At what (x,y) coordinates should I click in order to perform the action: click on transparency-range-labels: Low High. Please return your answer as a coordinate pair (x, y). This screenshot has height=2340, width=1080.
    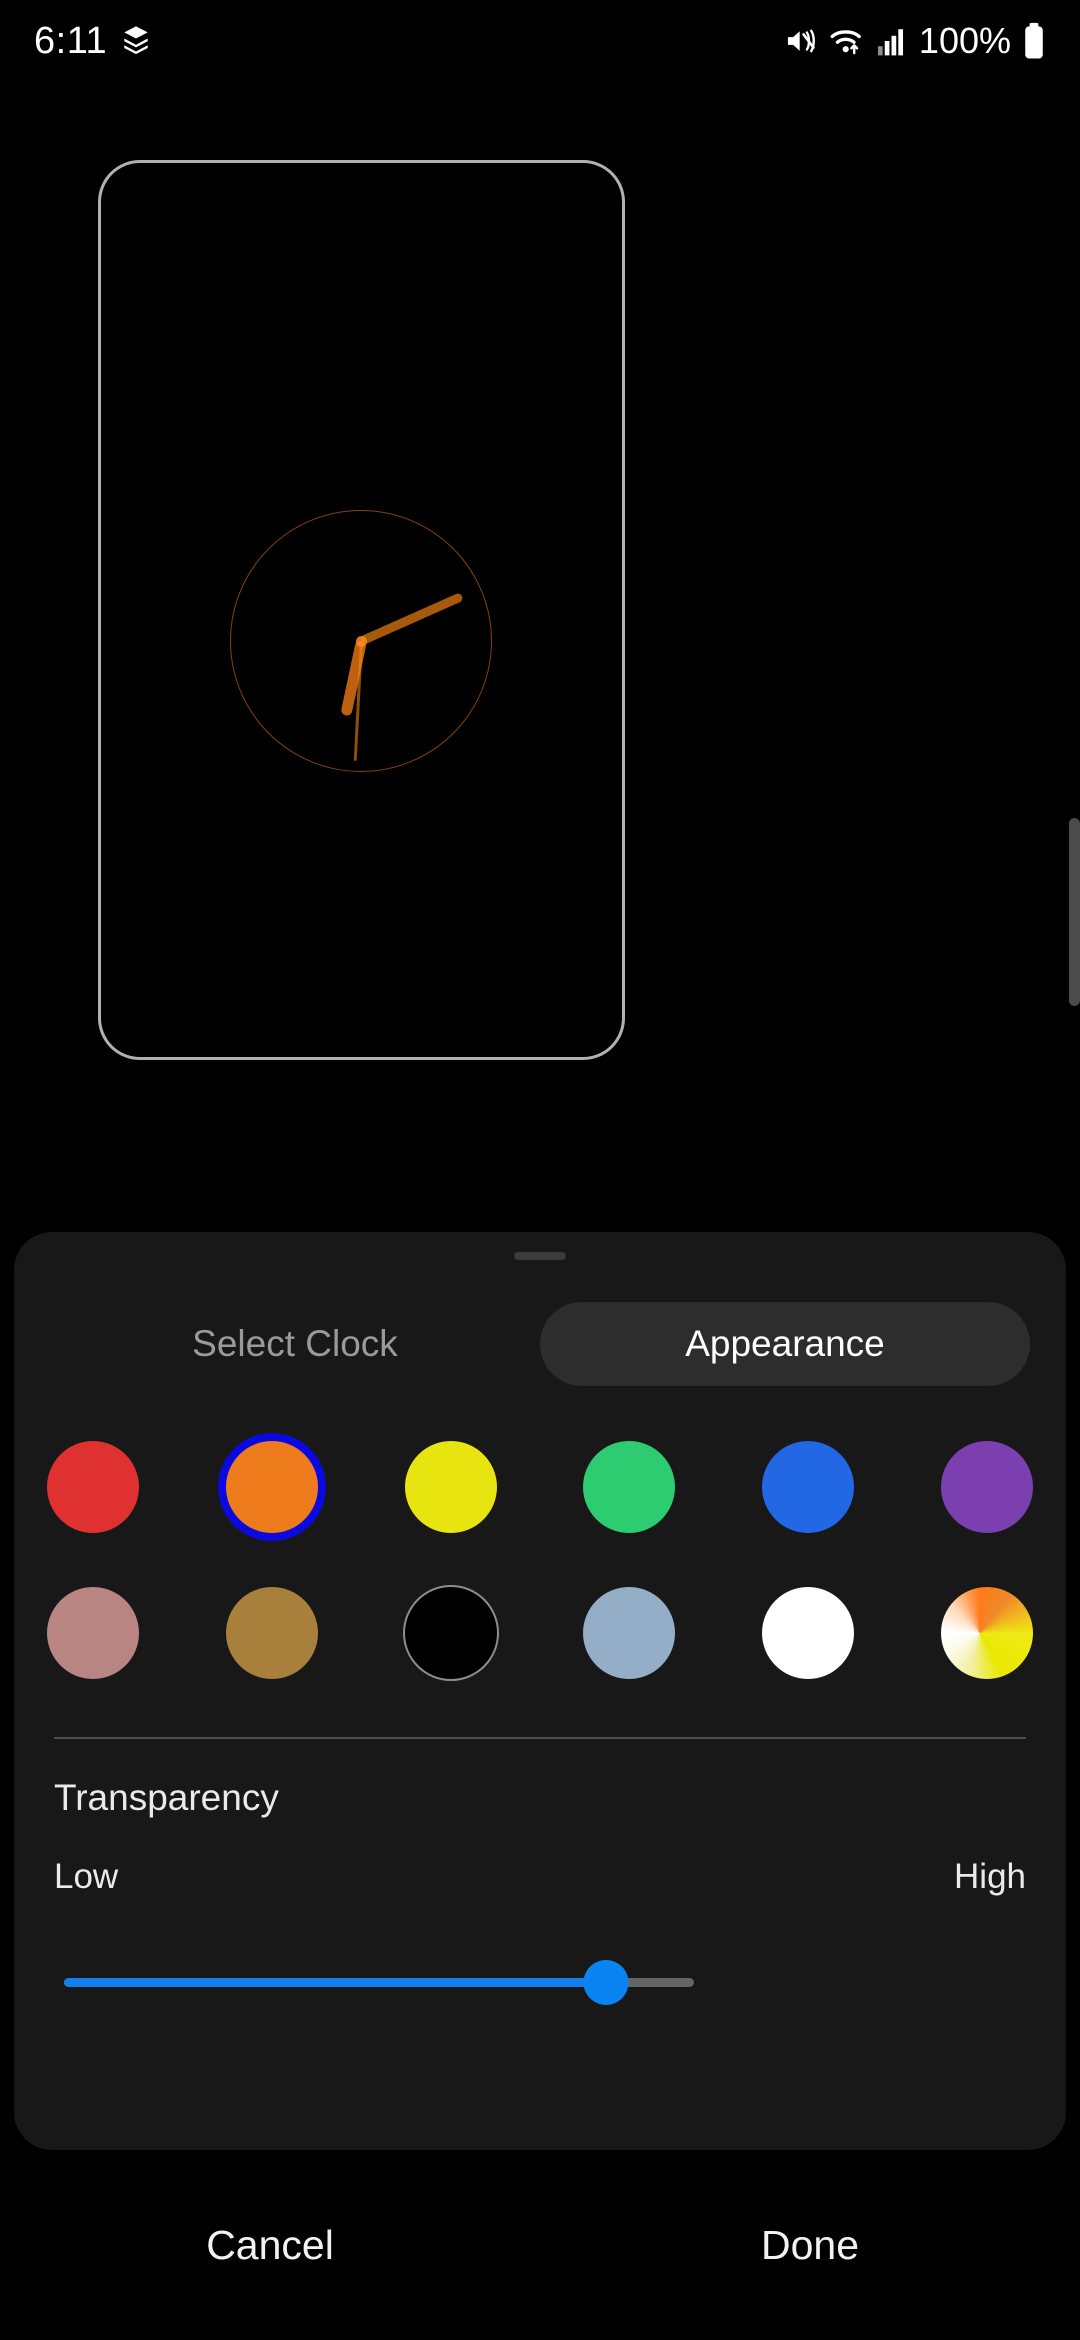
    Looking at the image, I should click on (540, 1877).